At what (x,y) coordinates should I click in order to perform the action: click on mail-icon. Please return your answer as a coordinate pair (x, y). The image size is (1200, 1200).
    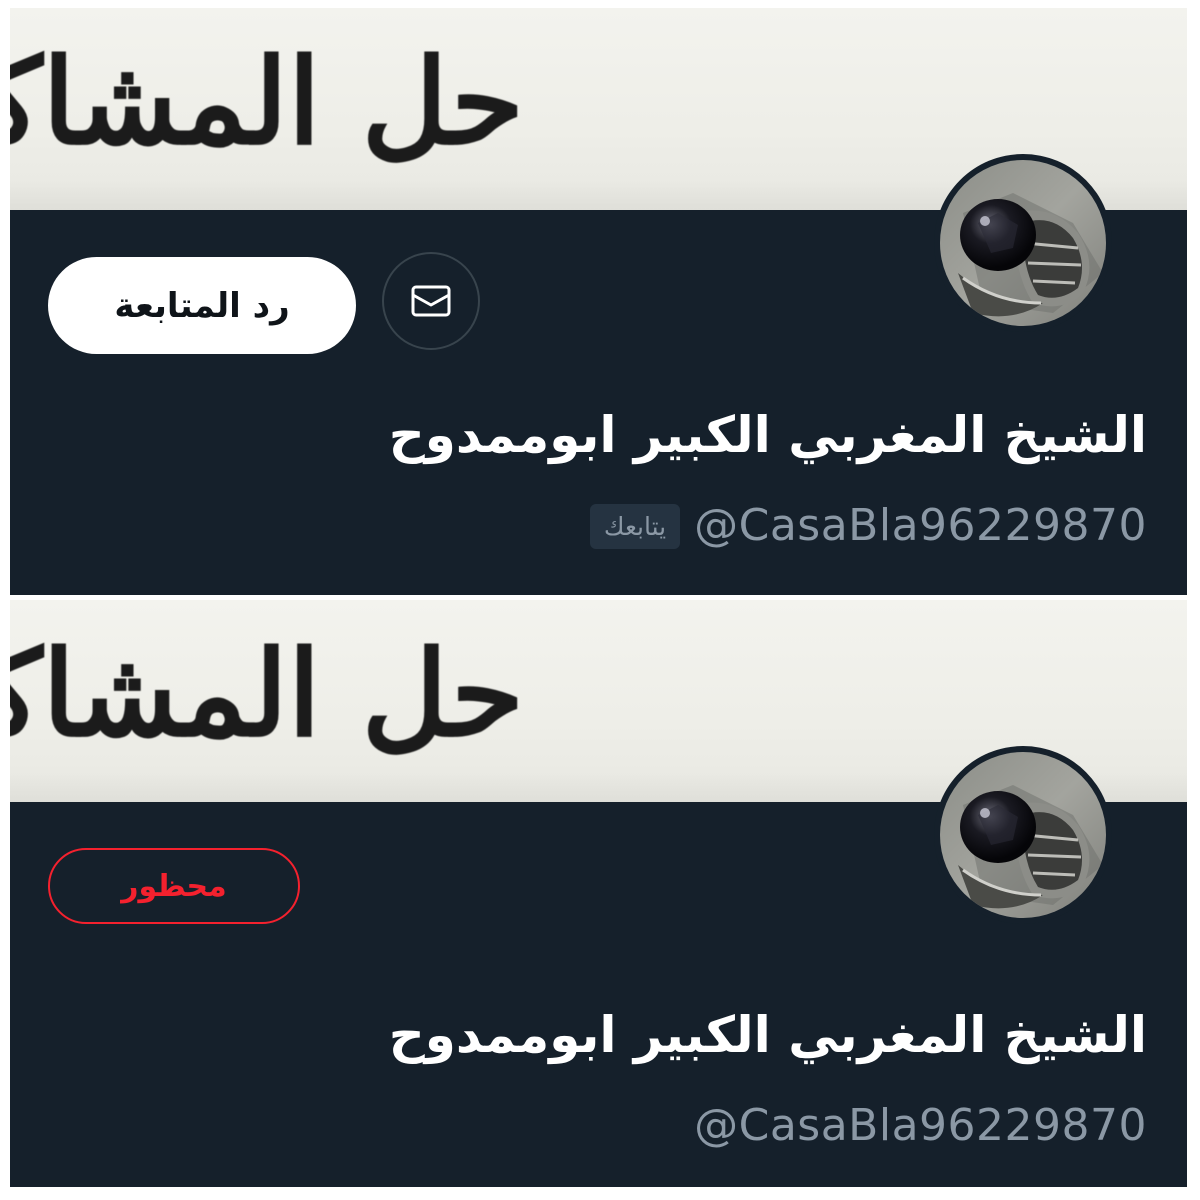
    Looking at the image, I should click on (431, 301).